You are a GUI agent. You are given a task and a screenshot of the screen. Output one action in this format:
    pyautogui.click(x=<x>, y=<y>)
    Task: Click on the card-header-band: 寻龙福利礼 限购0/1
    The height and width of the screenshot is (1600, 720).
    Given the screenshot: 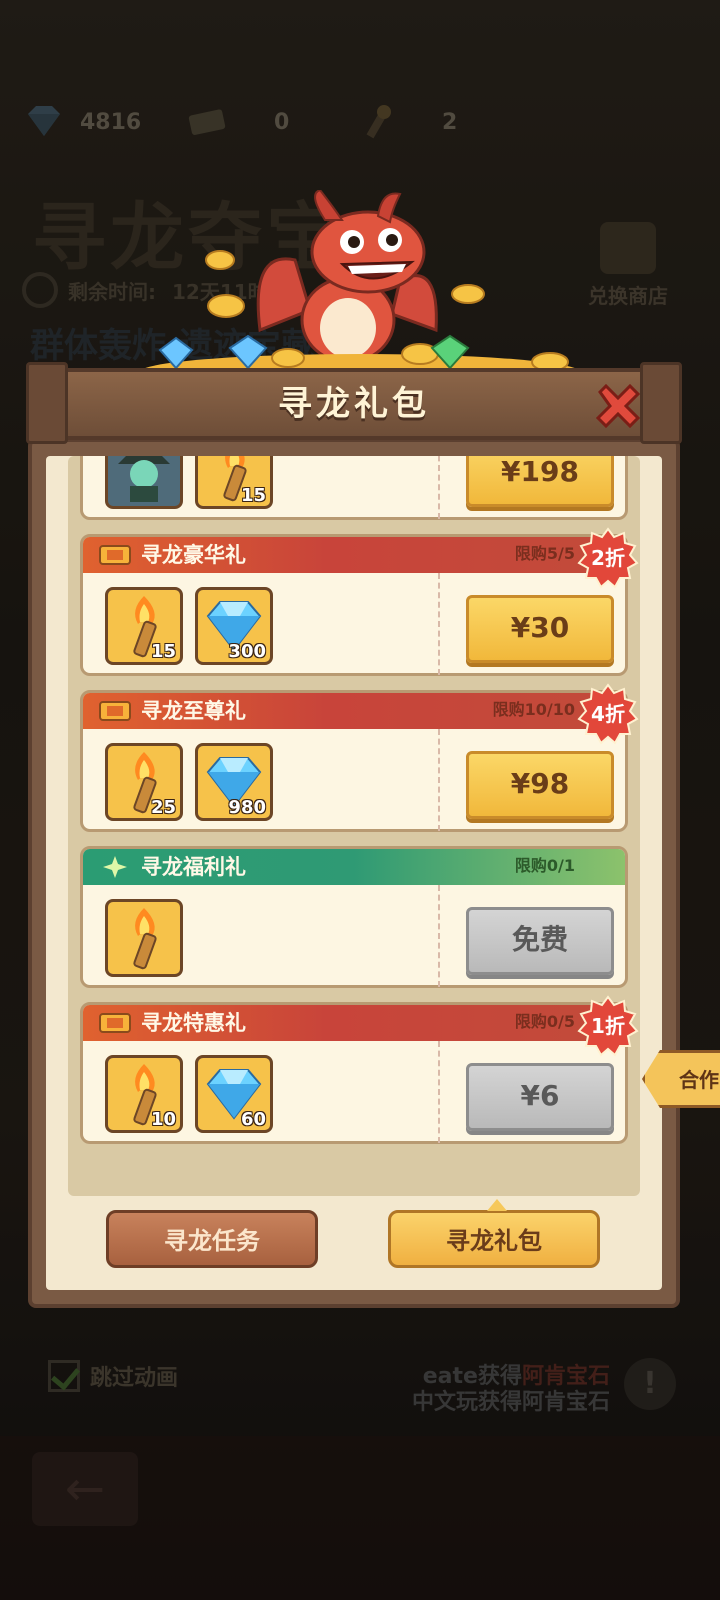 What is the action you would take?
    pyautogui.click(x=354, y=867)
    